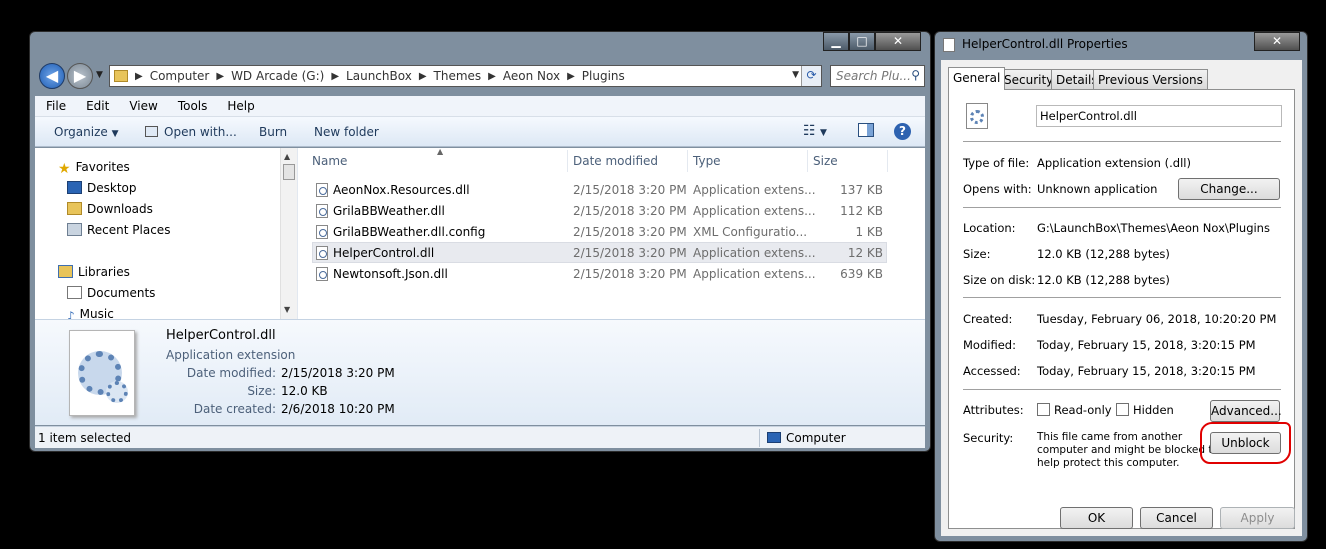 The image size is (1326, 549). I want to click on burn-button: Burn, so click(273, 132).